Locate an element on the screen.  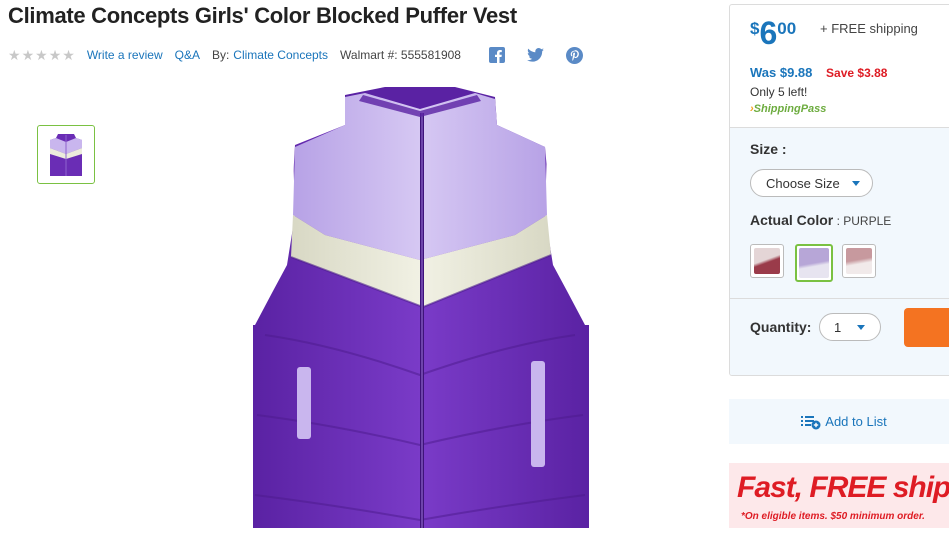
rating-stars: ★ ★ ★ ★ ★ is located at coordinates (41, 55).